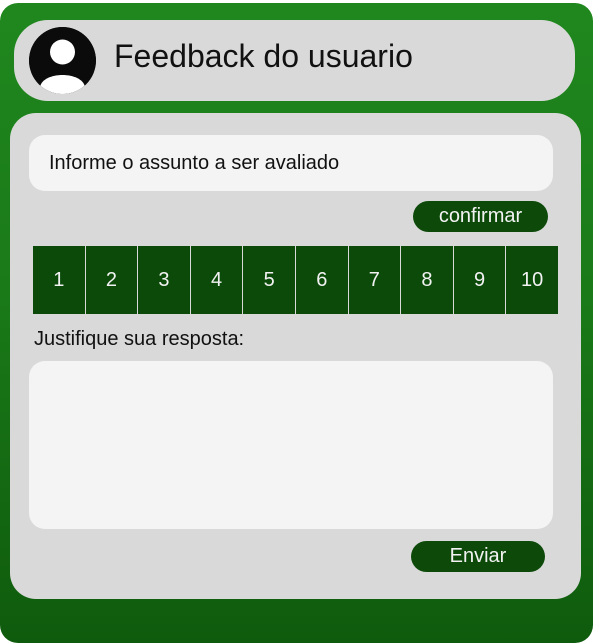  Describe the element at coordinates (263, 56) in the screenshot. I see `page-title: Feedback do usuario` at that location.